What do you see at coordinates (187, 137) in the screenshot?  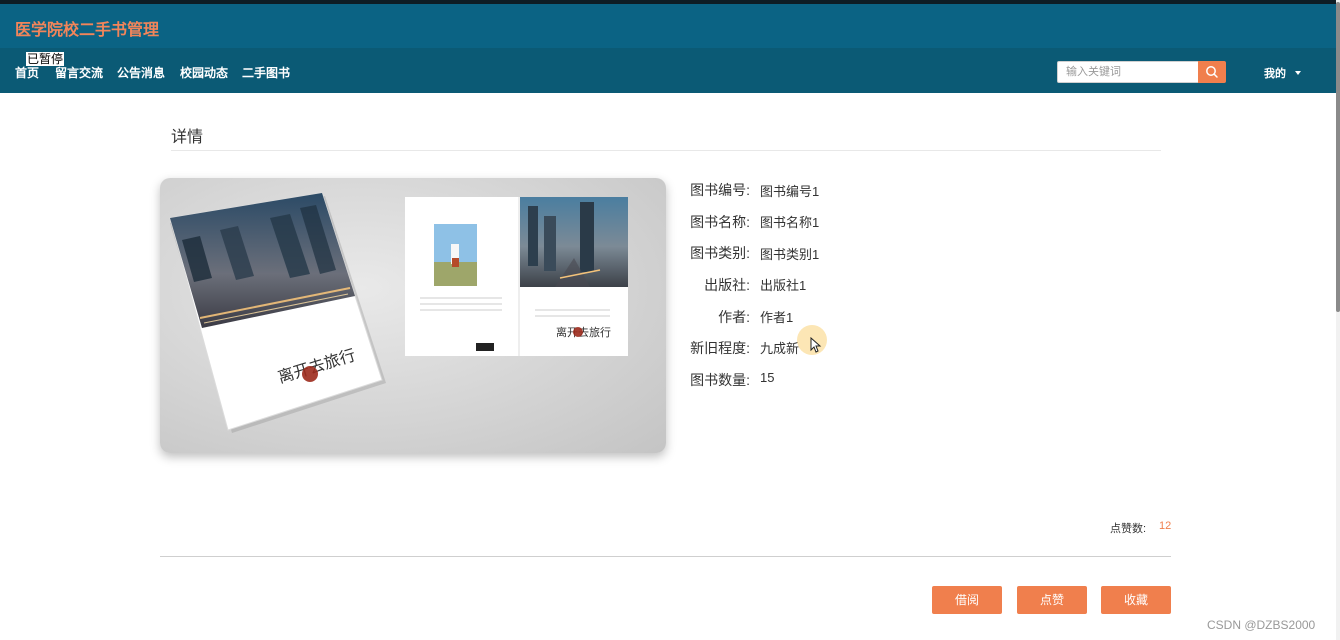 I see `section-title: 详情` at bounding box center [187, 137].